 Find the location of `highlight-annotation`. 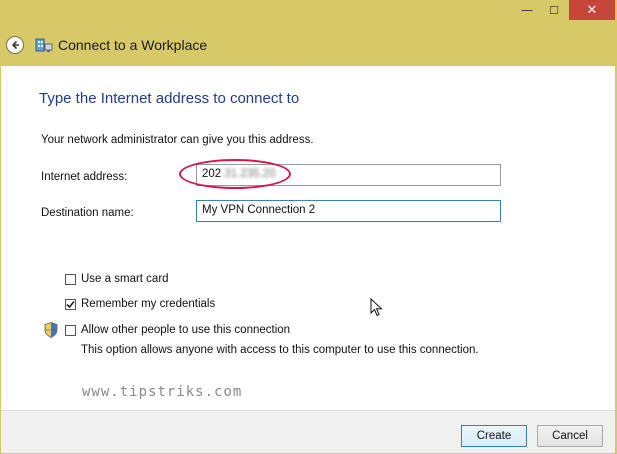

highlight-annotation is located at coordinates (235, 174).